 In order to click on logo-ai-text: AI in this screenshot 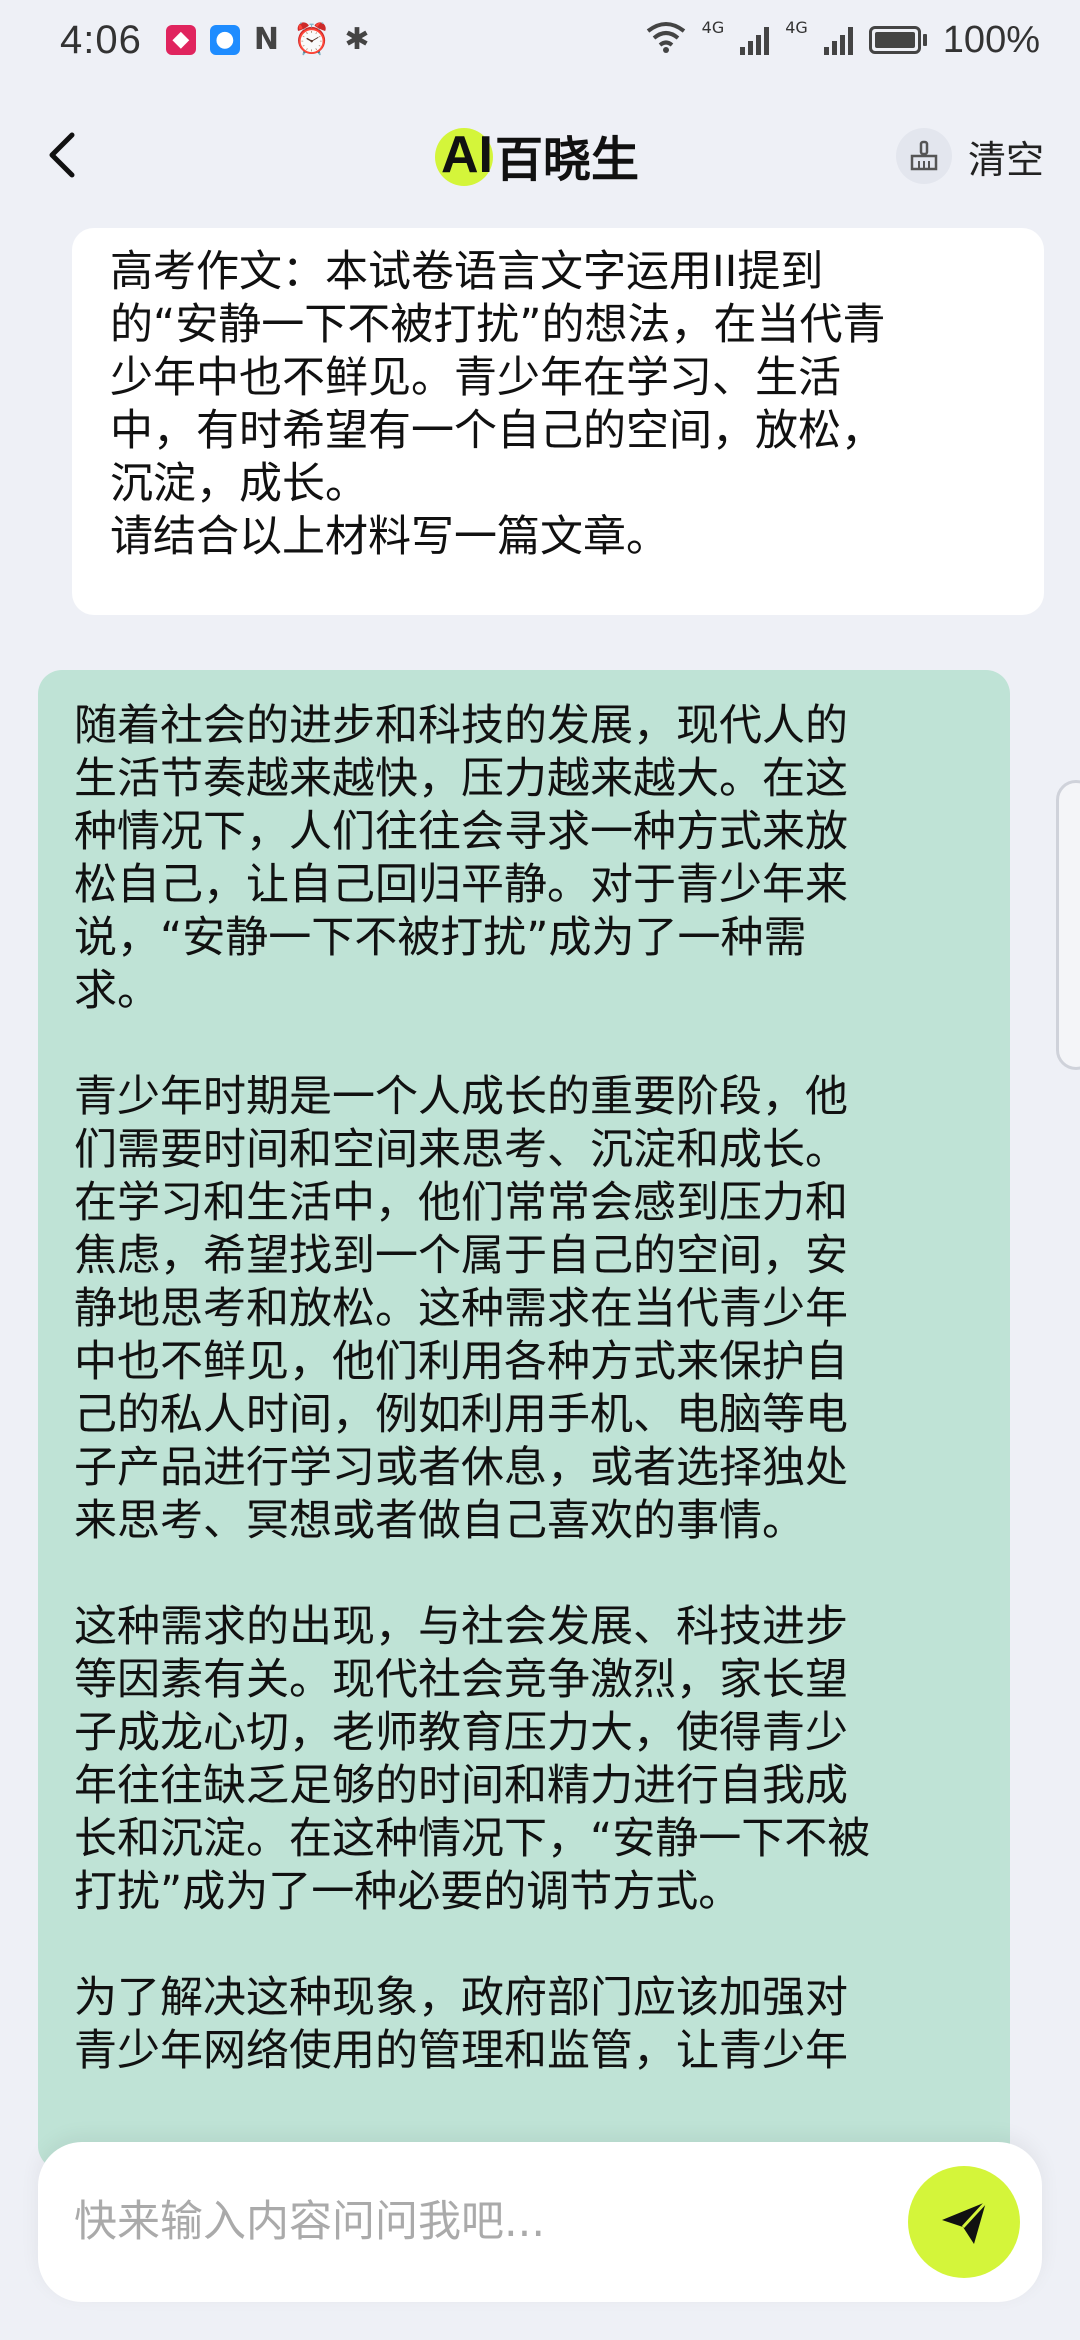, I will do `click(466, 155)`.